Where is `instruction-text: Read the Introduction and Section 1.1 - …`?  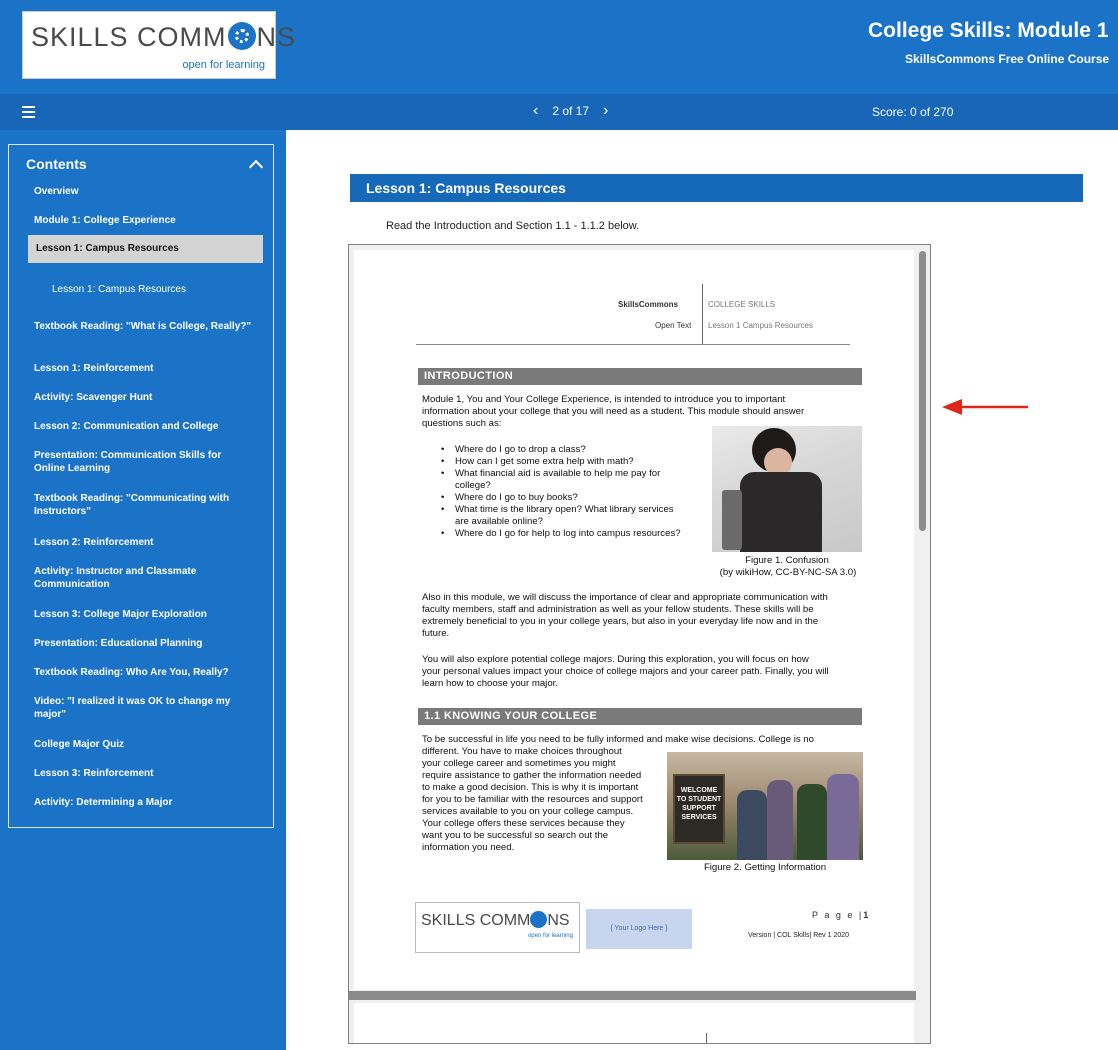 instruction-text: Read the Introduction and Section 1.1 - … is located at coordinates (513, 226).